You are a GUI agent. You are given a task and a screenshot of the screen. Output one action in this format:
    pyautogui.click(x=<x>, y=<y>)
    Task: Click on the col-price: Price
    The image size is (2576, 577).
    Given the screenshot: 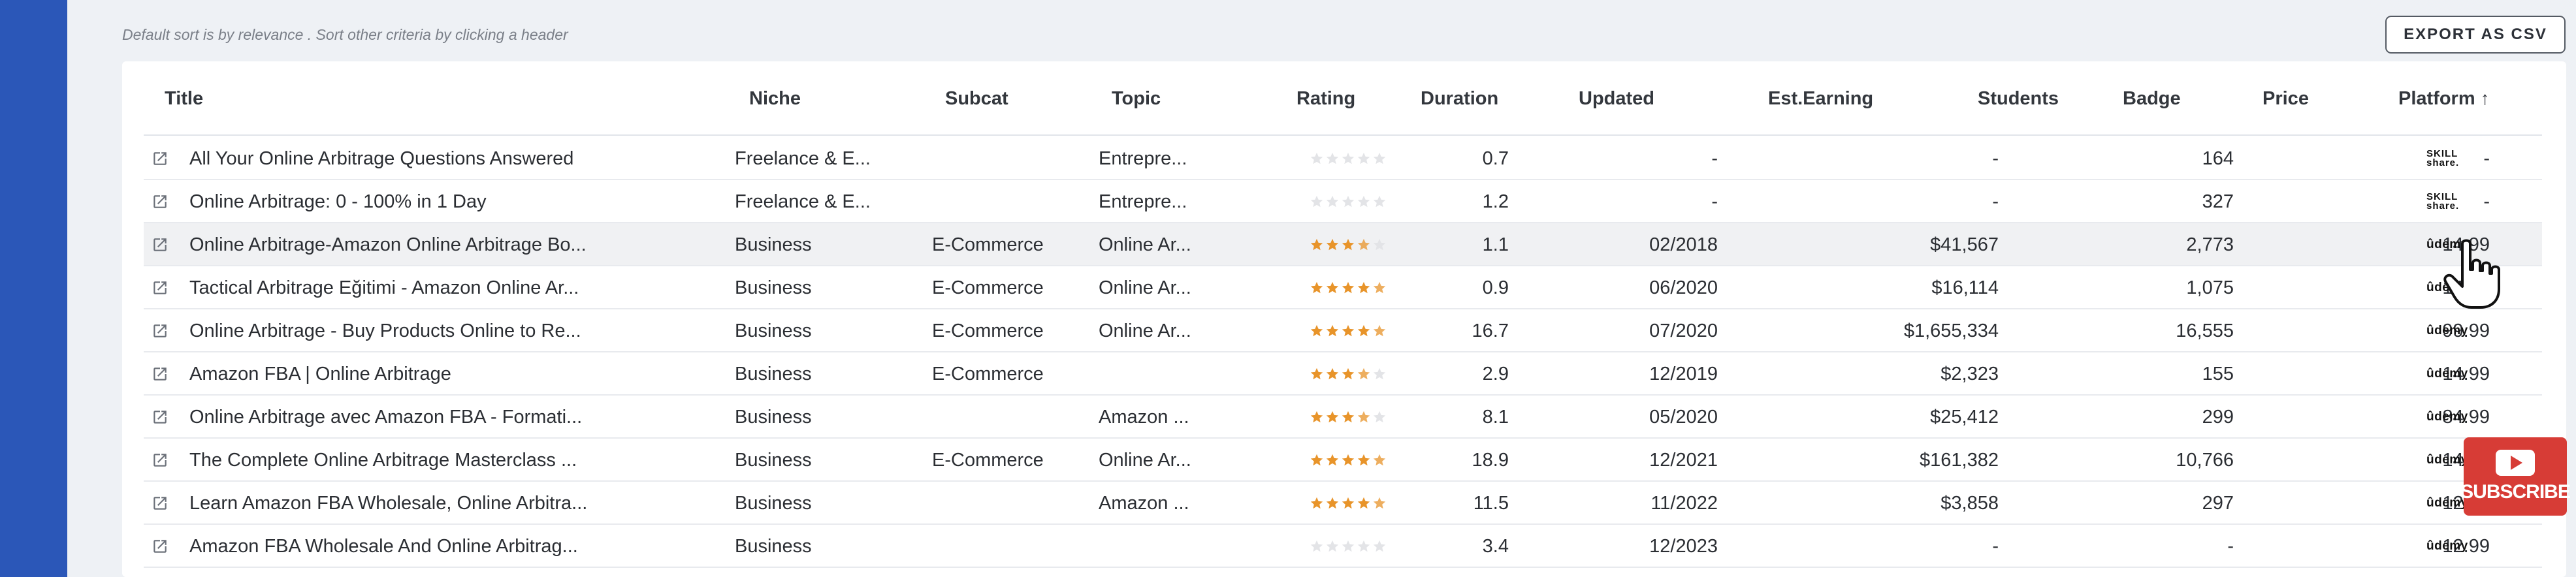 What is the action you would take?
    pyautogui.click(x=2285, y=99)
    